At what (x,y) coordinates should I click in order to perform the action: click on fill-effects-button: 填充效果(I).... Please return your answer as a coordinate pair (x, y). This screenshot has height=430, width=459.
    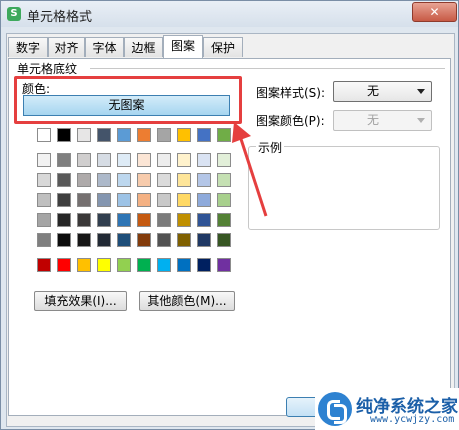
    Looking at the image, I should click on (80, 301).